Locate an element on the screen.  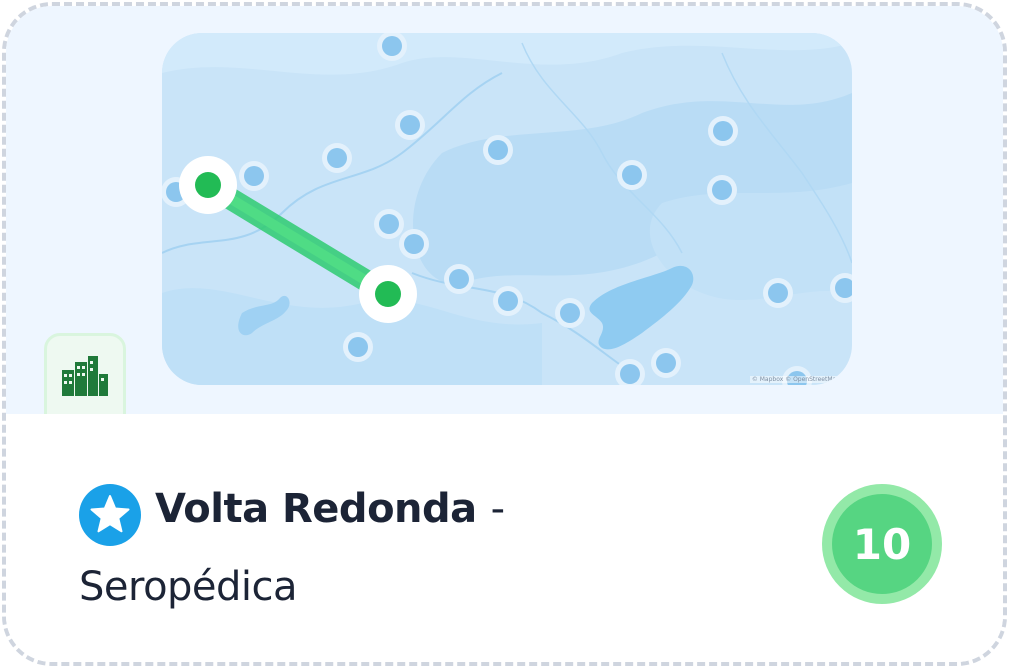
route-title-origin-line: Volta Redonda - is located at coordinates (330, 509).